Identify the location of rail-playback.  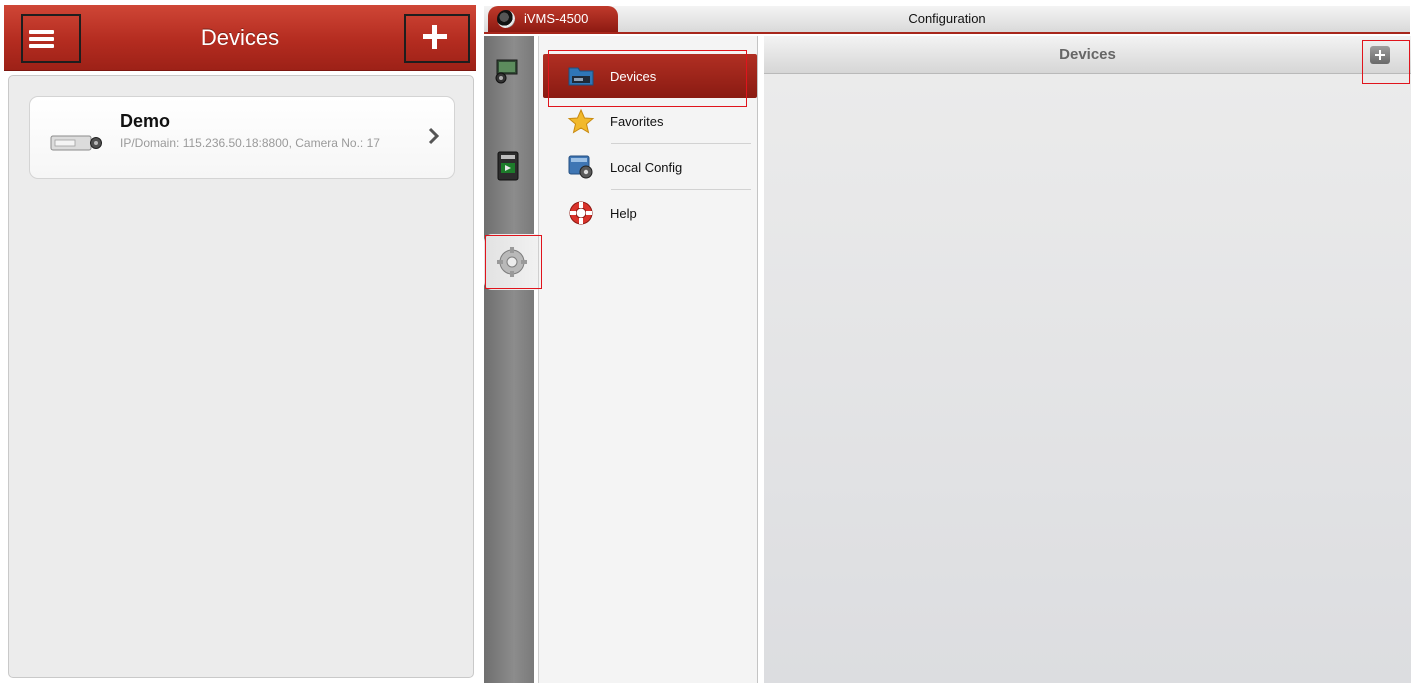
(508, 166).